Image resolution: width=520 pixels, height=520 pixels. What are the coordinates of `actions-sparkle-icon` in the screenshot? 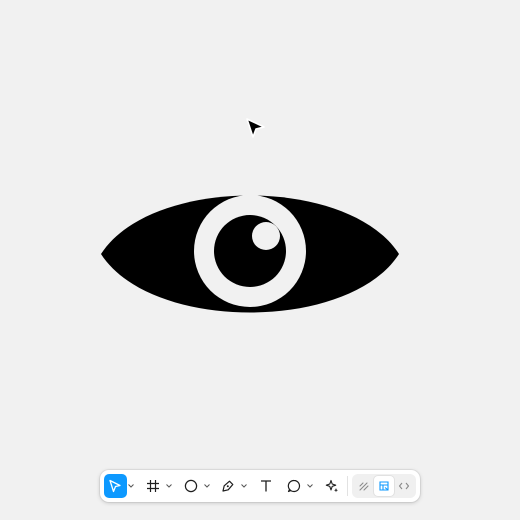 It's located at (331, 486).